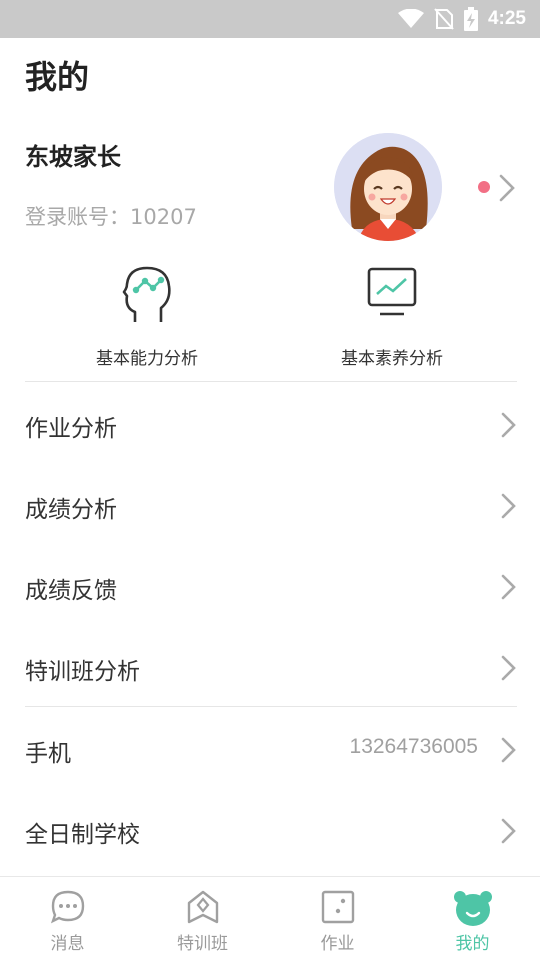  I want to click on tab-homework: 作业, so click(337, 919).